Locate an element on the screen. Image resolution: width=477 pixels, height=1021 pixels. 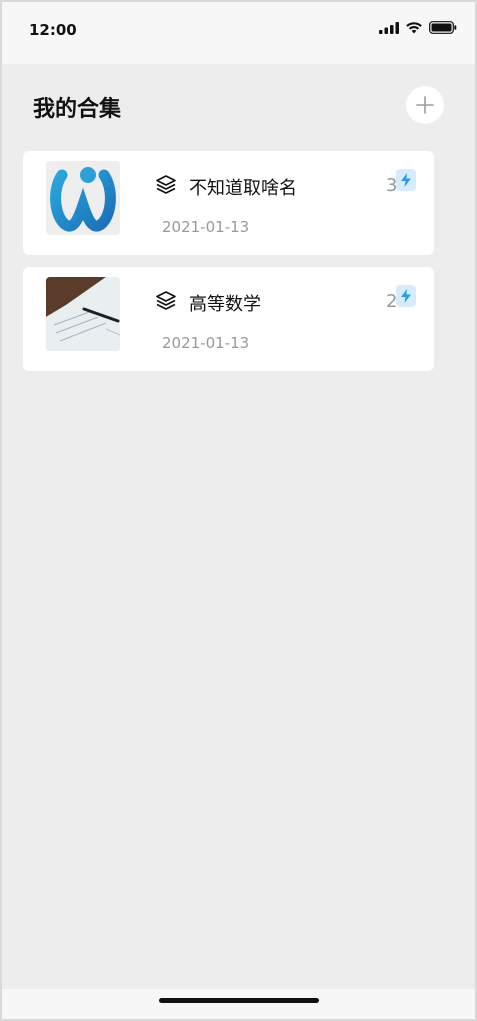
status-time: 12:00 is located at coordinates (53, 30).